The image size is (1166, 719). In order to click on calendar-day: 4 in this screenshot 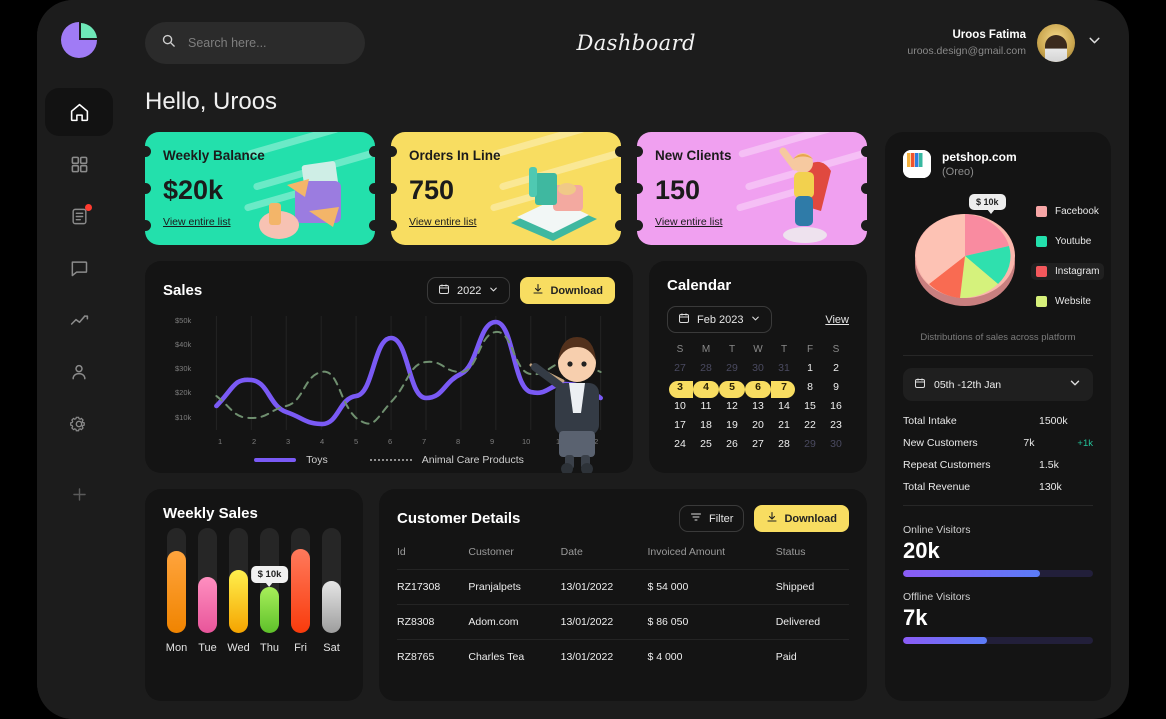, I will do `click(706, 387)`.